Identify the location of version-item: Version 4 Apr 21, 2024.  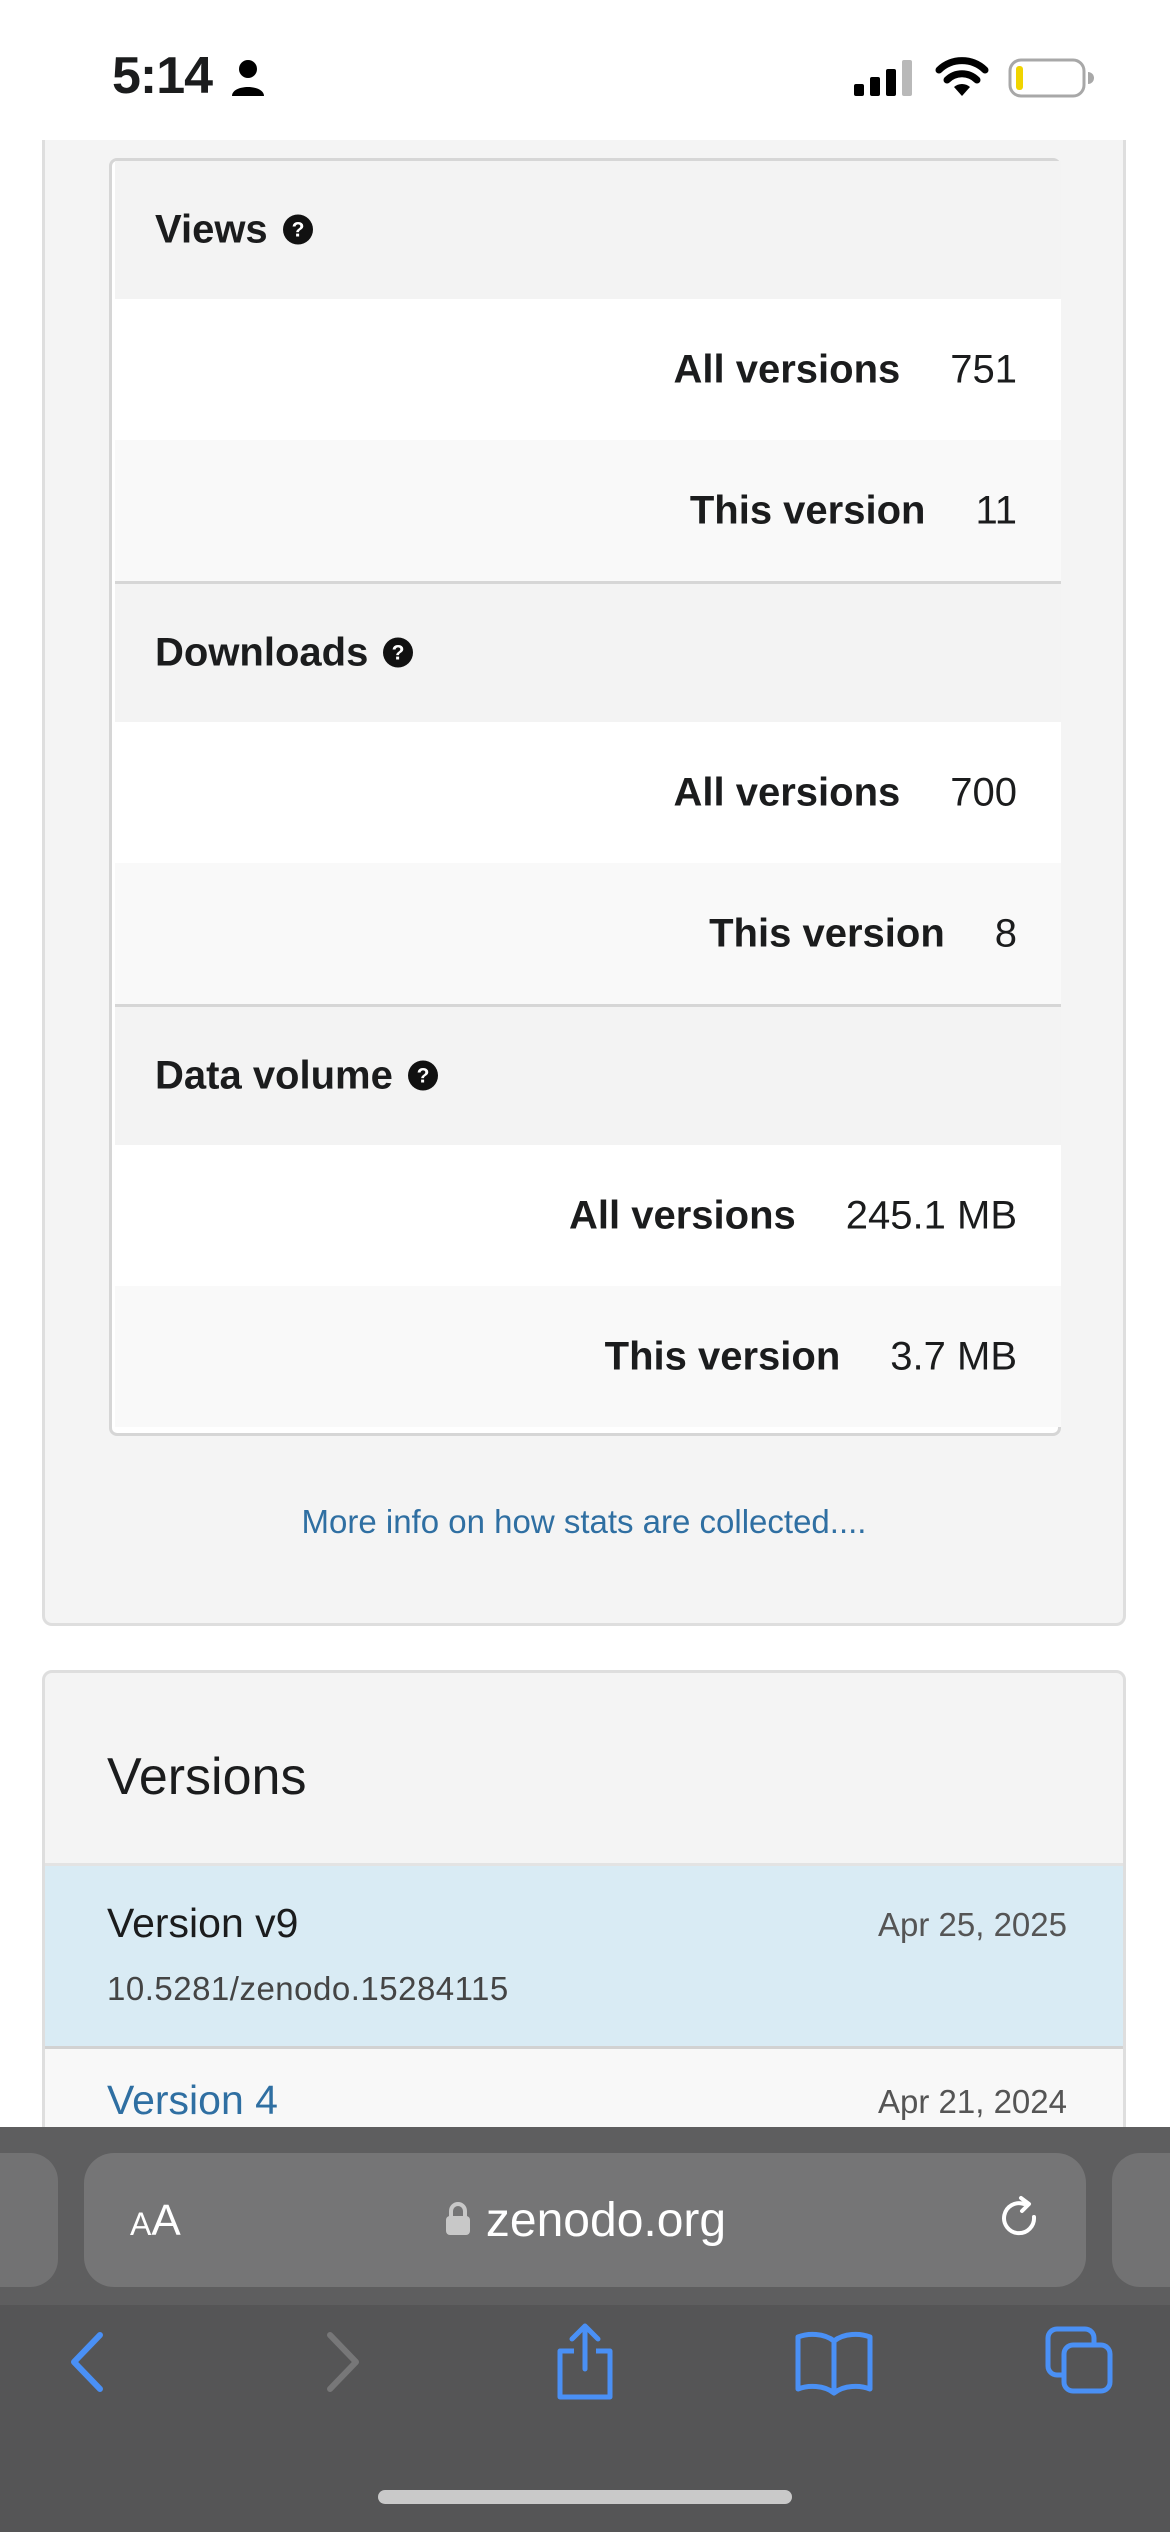
(584, 2089).